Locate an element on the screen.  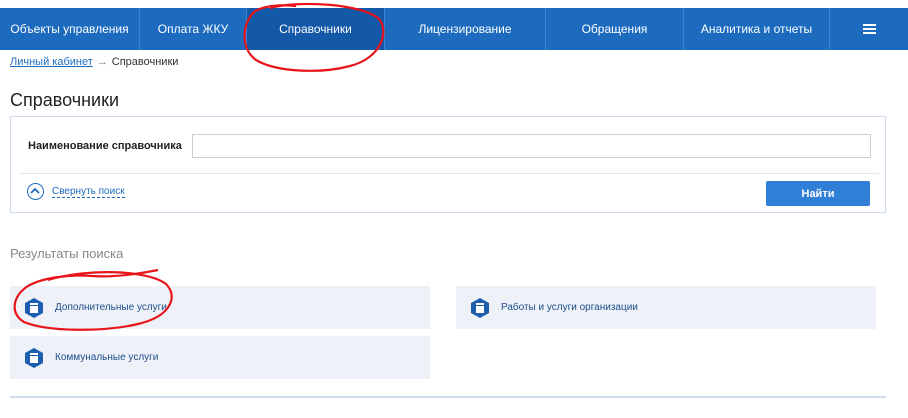
result-item-additional-services: Дополнительные услуги is located at coordinates (220, 307).